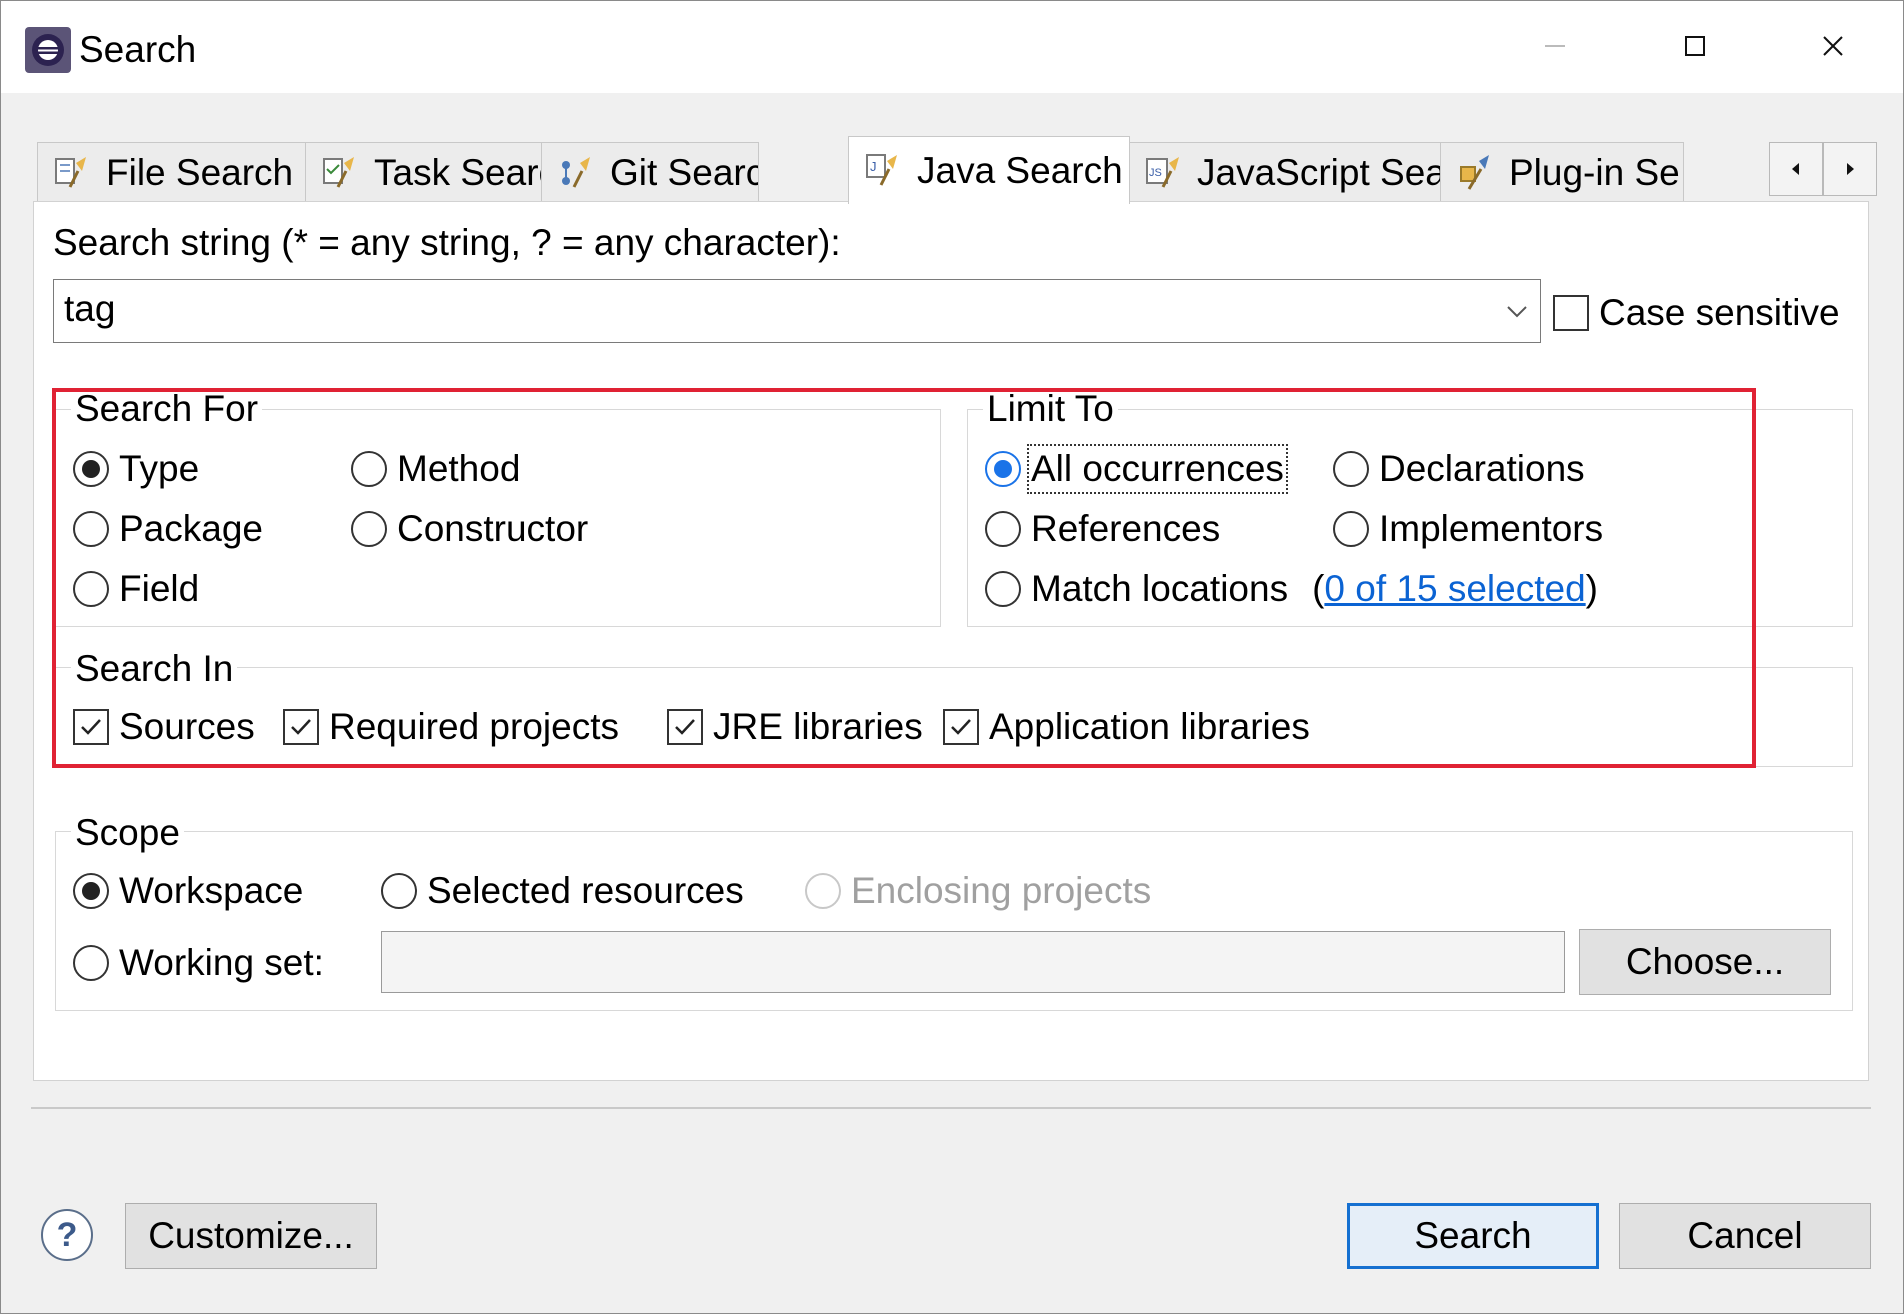 This screenshot has height=1314, width=1904. Describe the element at coordinates (154, 669) in the screenshot. I see `search-in-title: Search In` at that location.